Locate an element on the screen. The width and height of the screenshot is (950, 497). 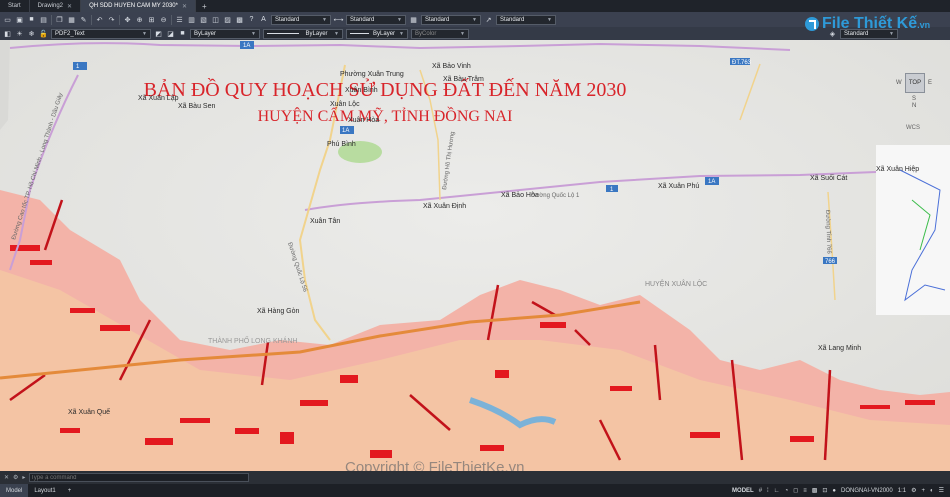
text-style-dropdown: Standard ▼ is located at coordinates (301, 19).